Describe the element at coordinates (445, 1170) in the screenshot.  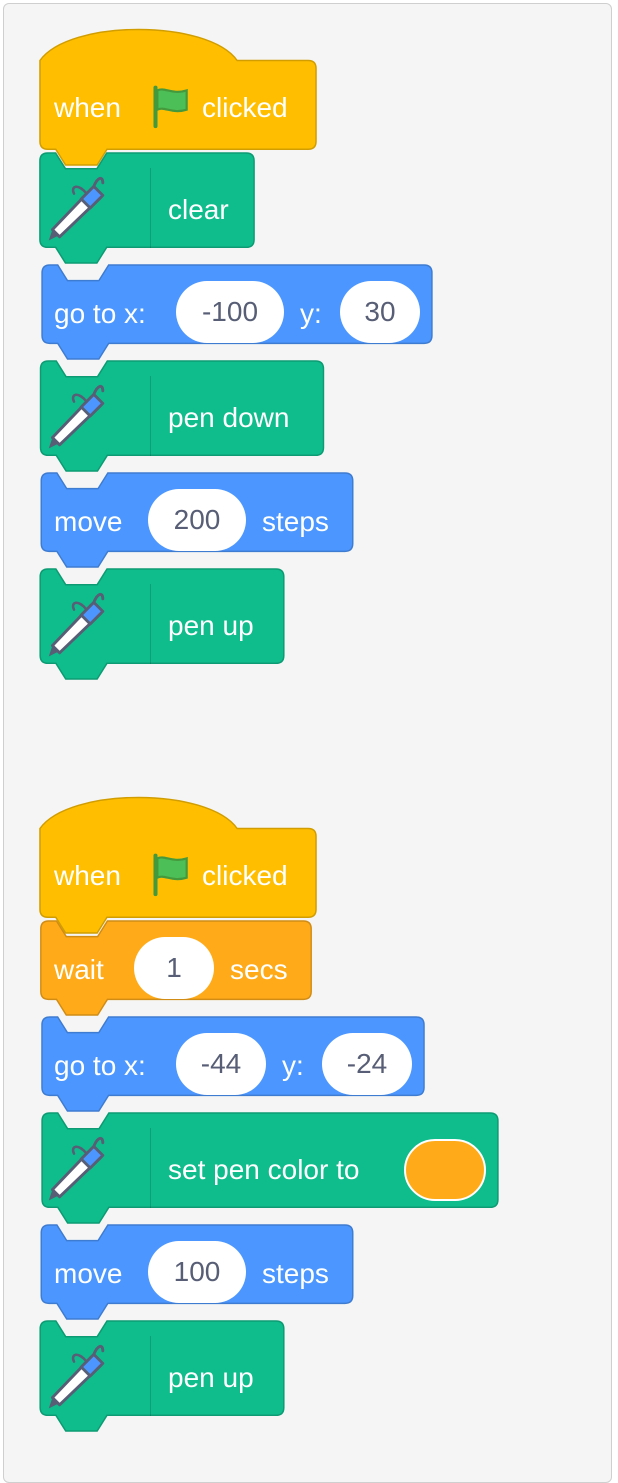
I see `color-picker-swatch` at that location.